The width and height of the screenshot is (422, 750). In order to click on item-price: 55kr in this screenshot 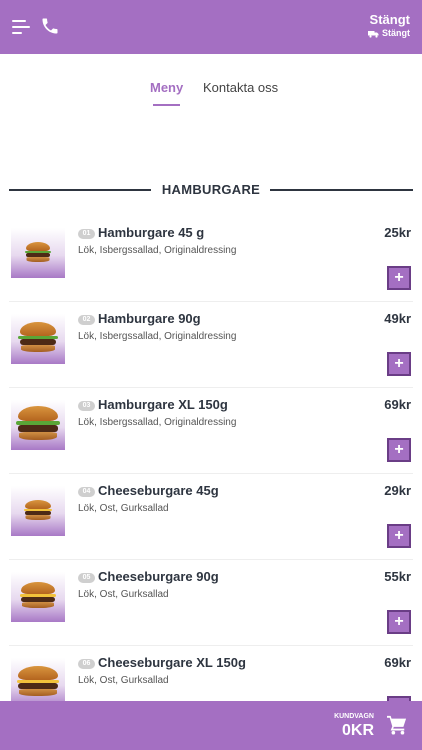, I will do `click(397, 576)`.